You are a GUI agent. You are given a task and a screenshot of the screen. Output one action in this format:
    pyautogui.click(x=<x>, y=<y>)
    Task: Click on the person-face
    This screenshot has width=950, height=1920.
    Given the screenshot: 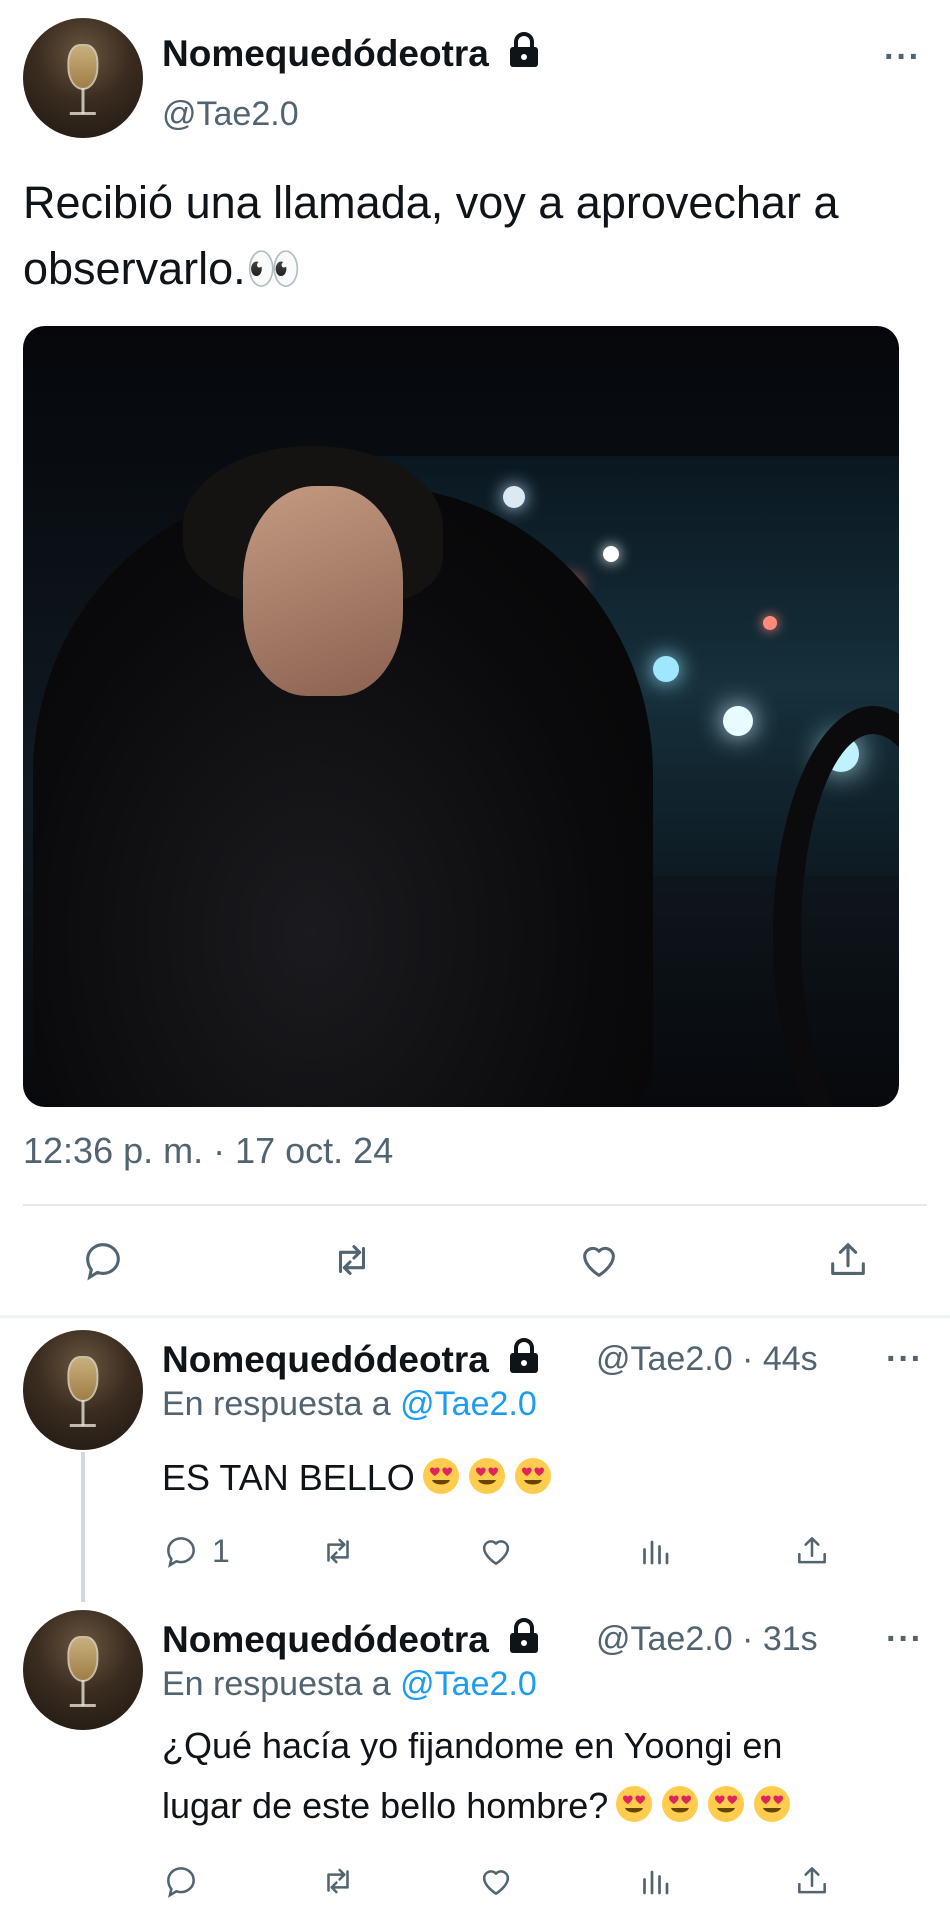 What is the action you would take?
    pyautogui.click(x=323, y=591)
    